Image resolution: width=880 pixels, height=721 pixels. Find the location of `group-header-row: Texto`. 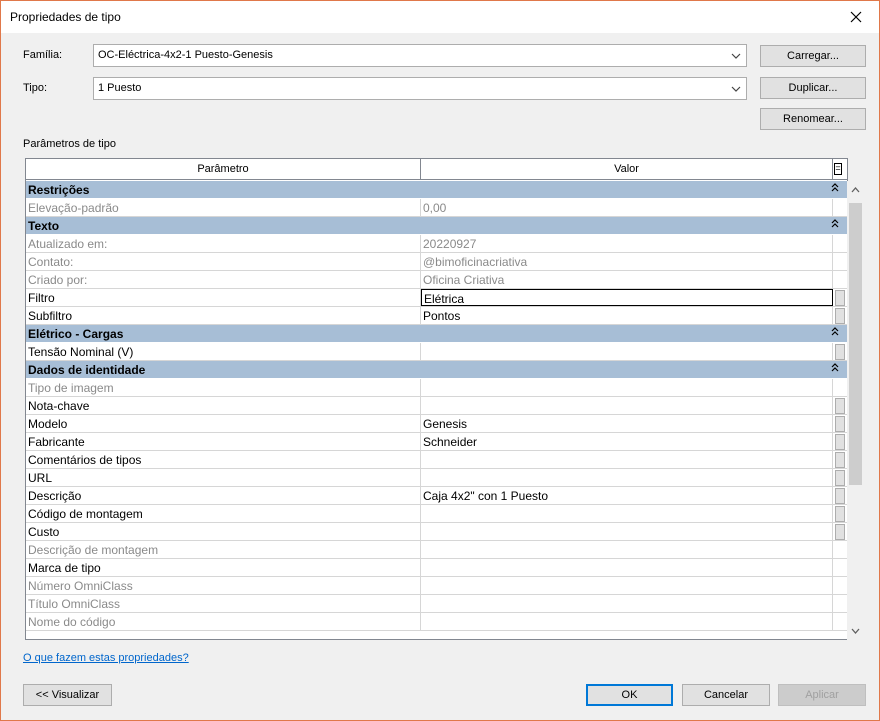

group-header-row: Texto is located at coordinates (436, 226).